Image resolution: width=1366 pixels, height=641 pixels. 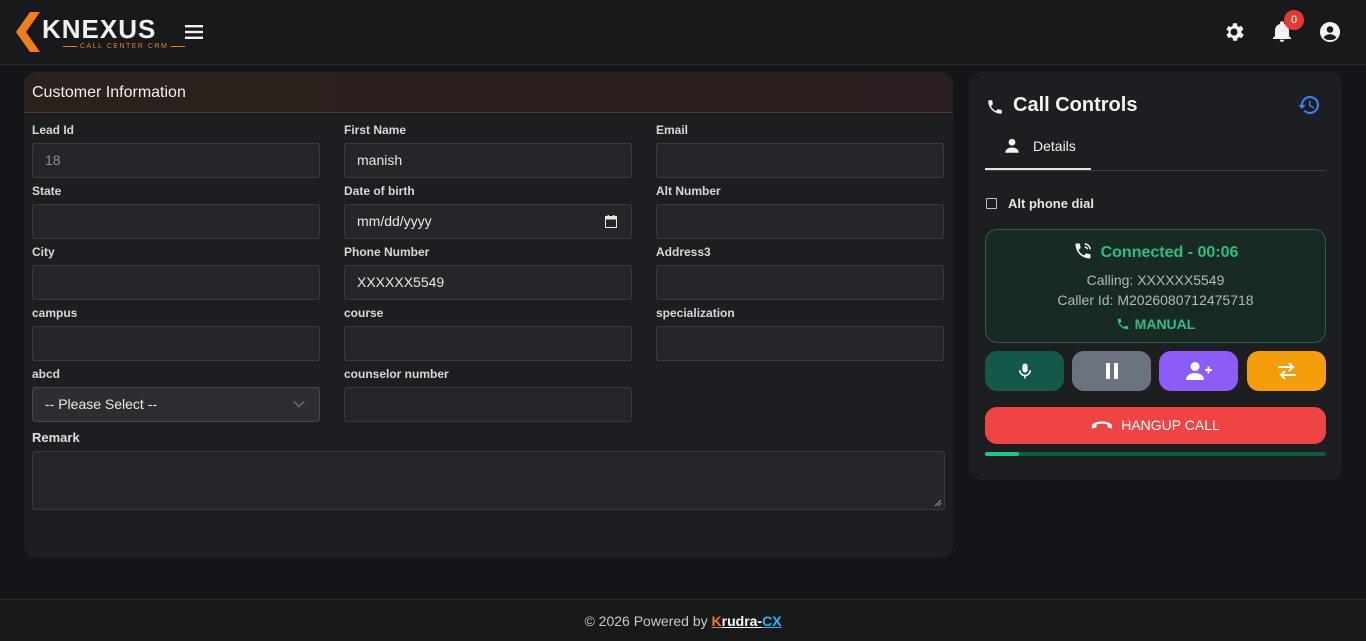 What do you see at coordinates (1075, 105) in the screenshot?
I see `call-controls-title: Call Controls` at bounding box center [1075, 105].